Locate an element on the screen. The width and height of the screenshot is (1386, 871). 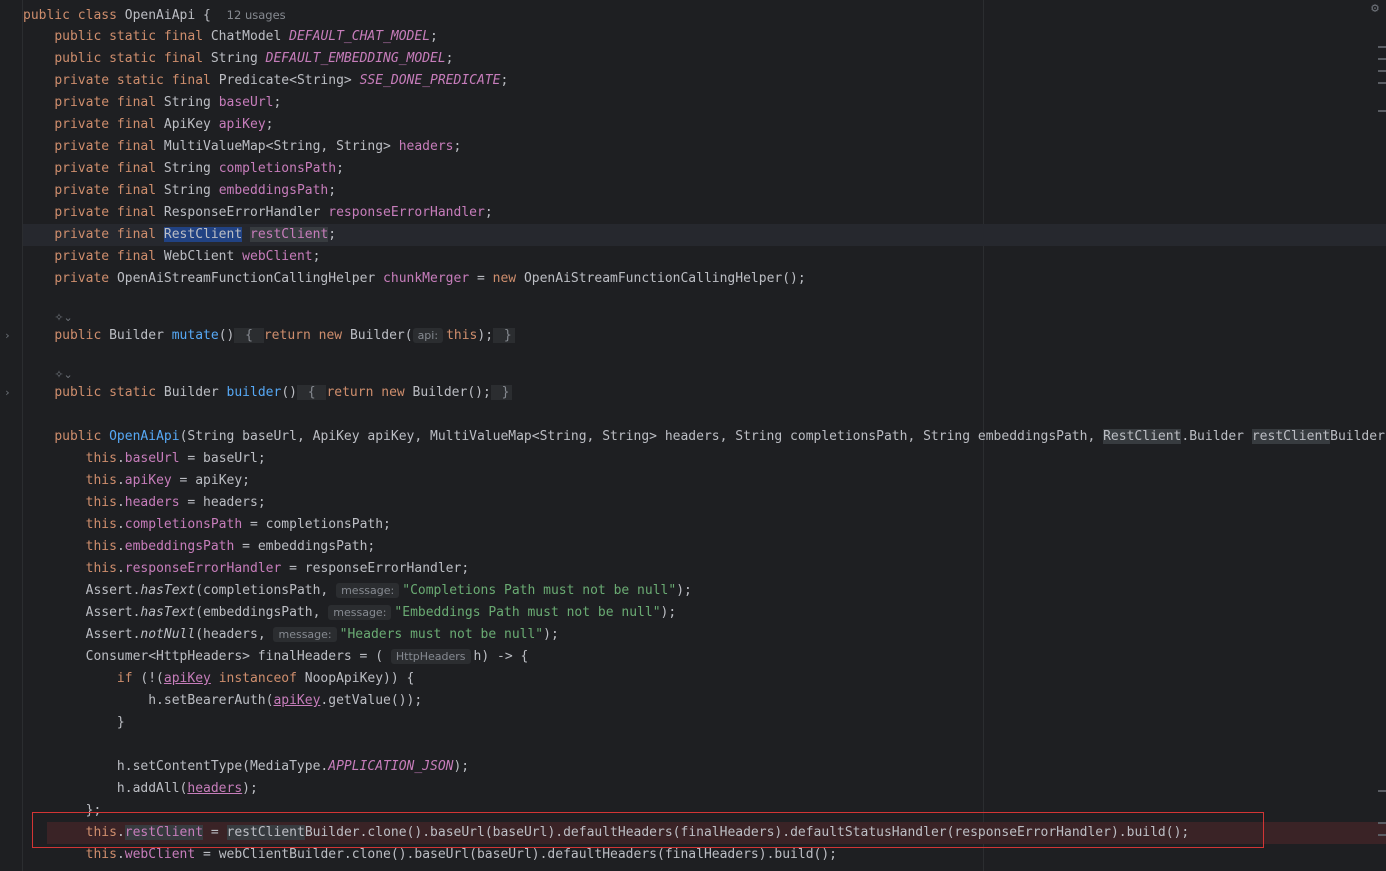
string-literal: "Embeddings Path must not be null" is located at coordinates (527, 612).